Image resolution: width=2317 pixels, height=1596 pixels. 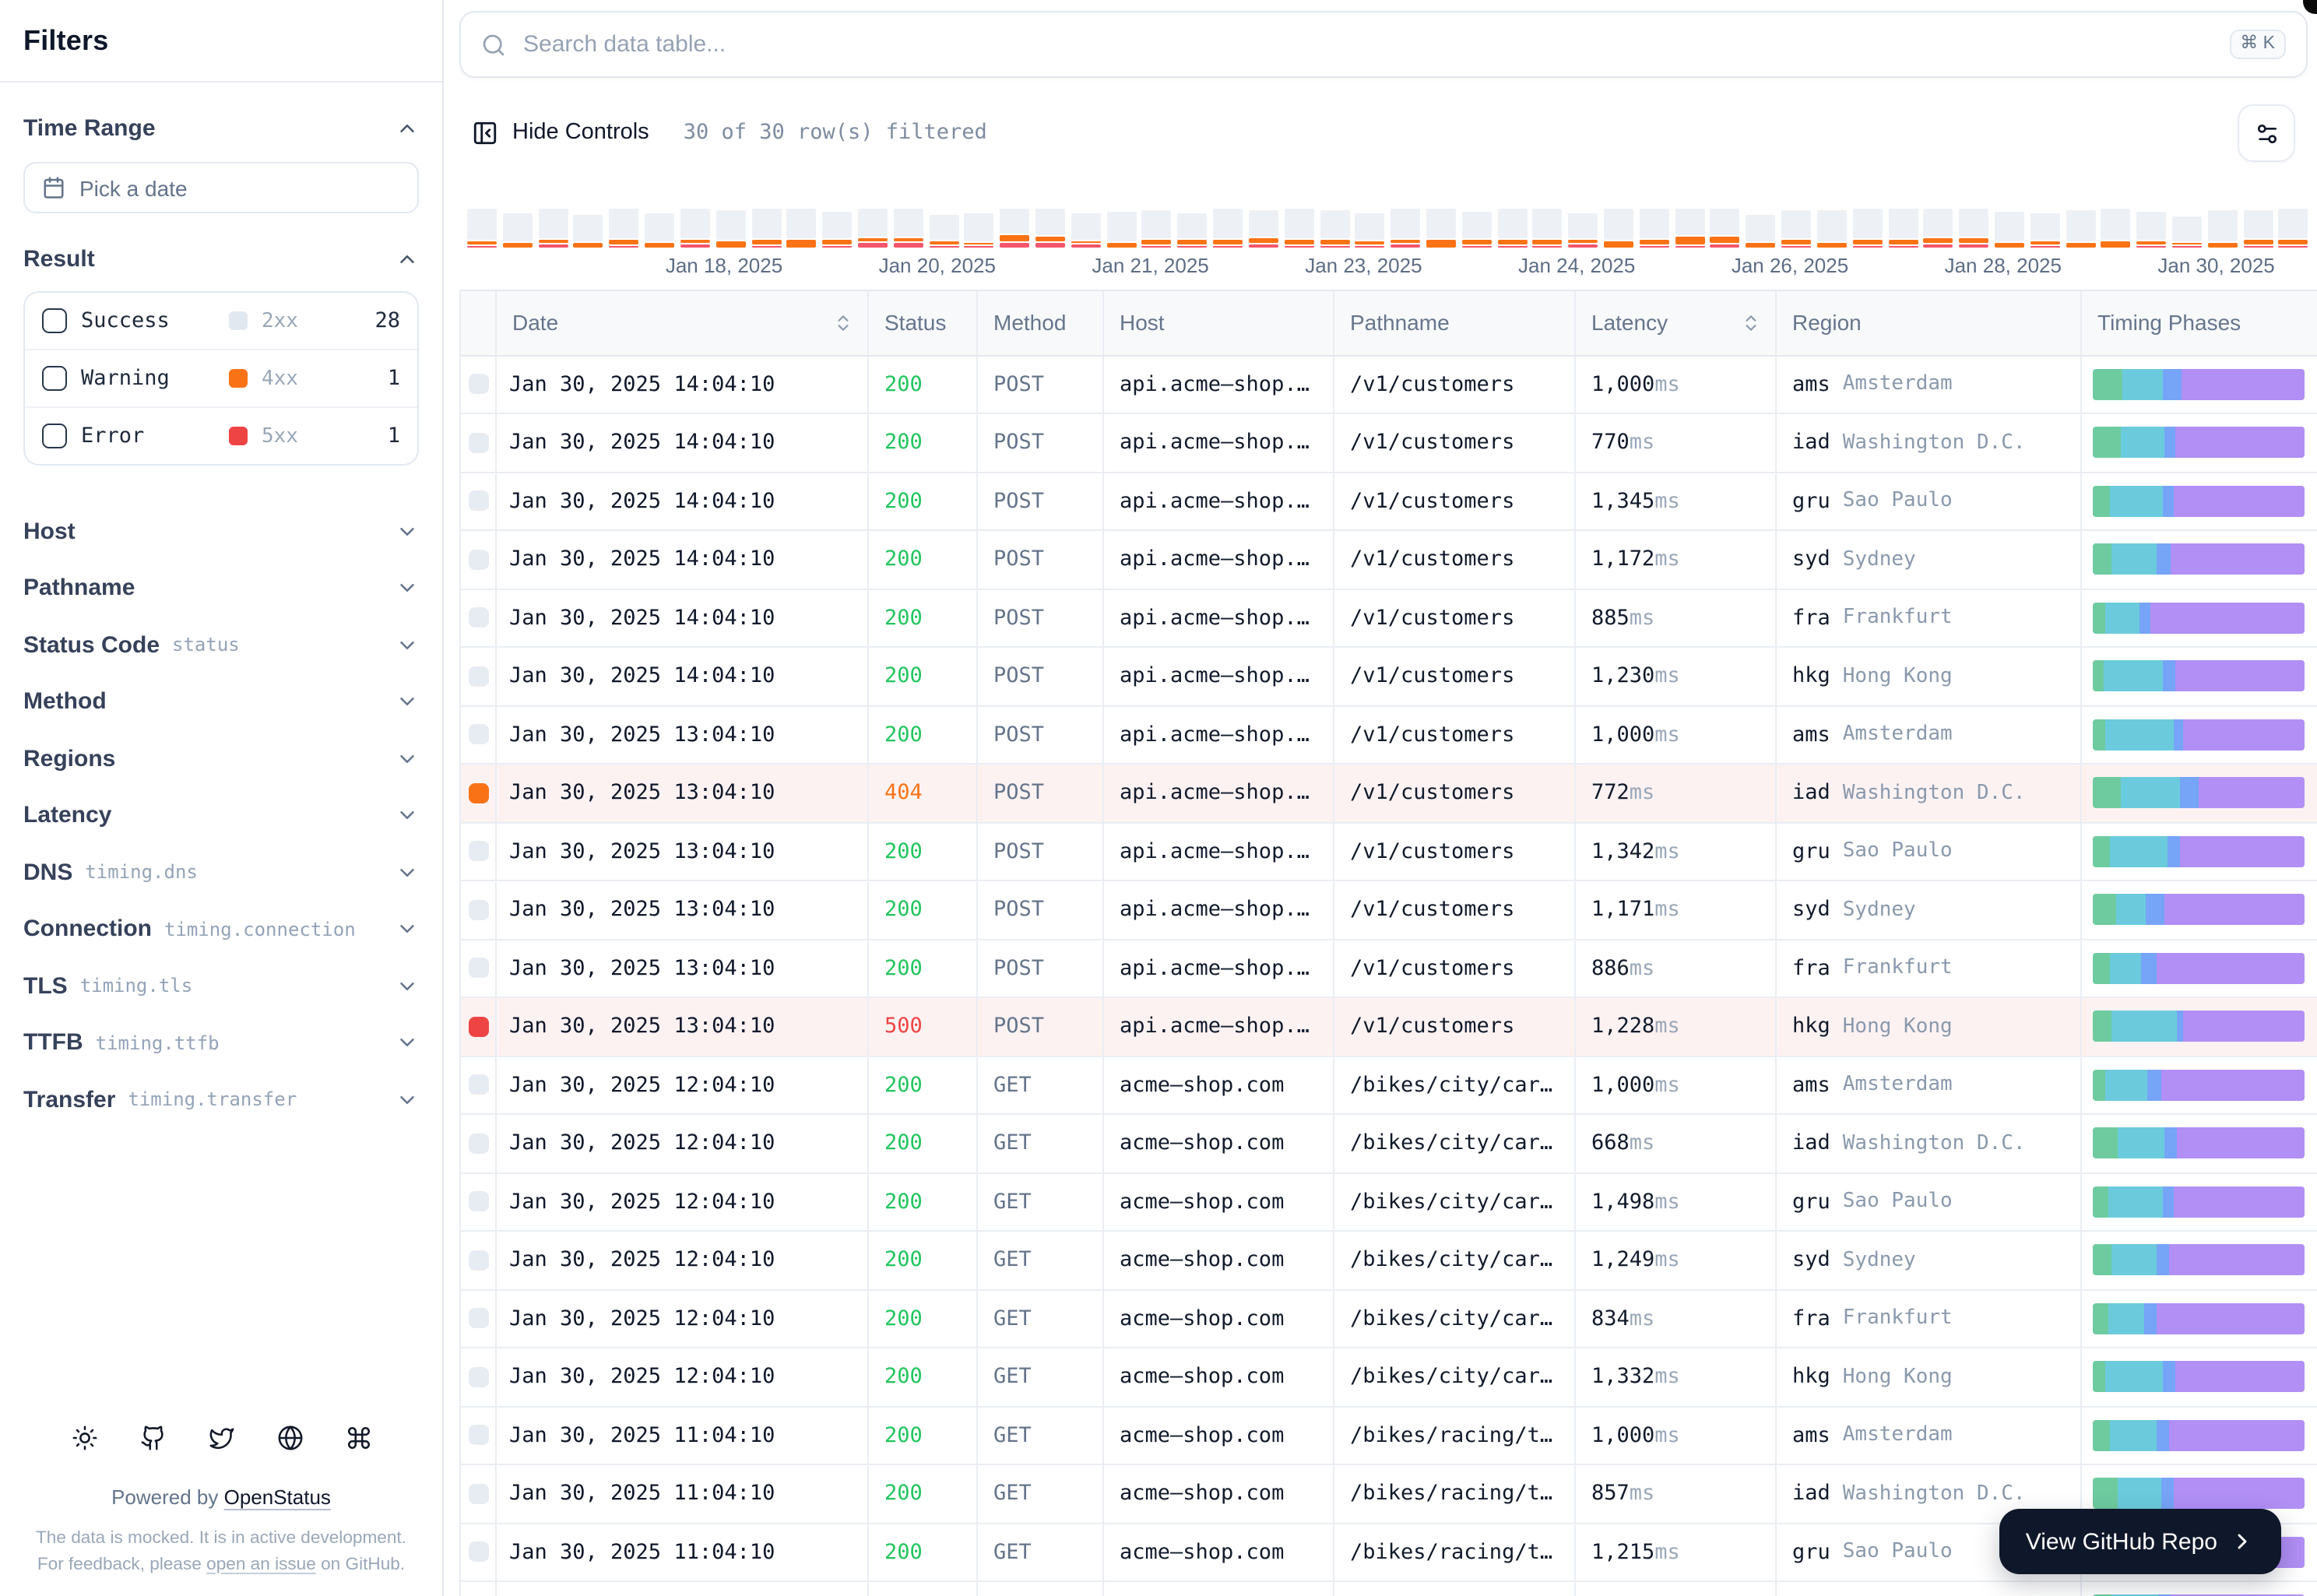 What do you see at coordinates (221, 531) in the screenshot?
I see `sidebar-section-host: Host` at bounding box center [221, 531].